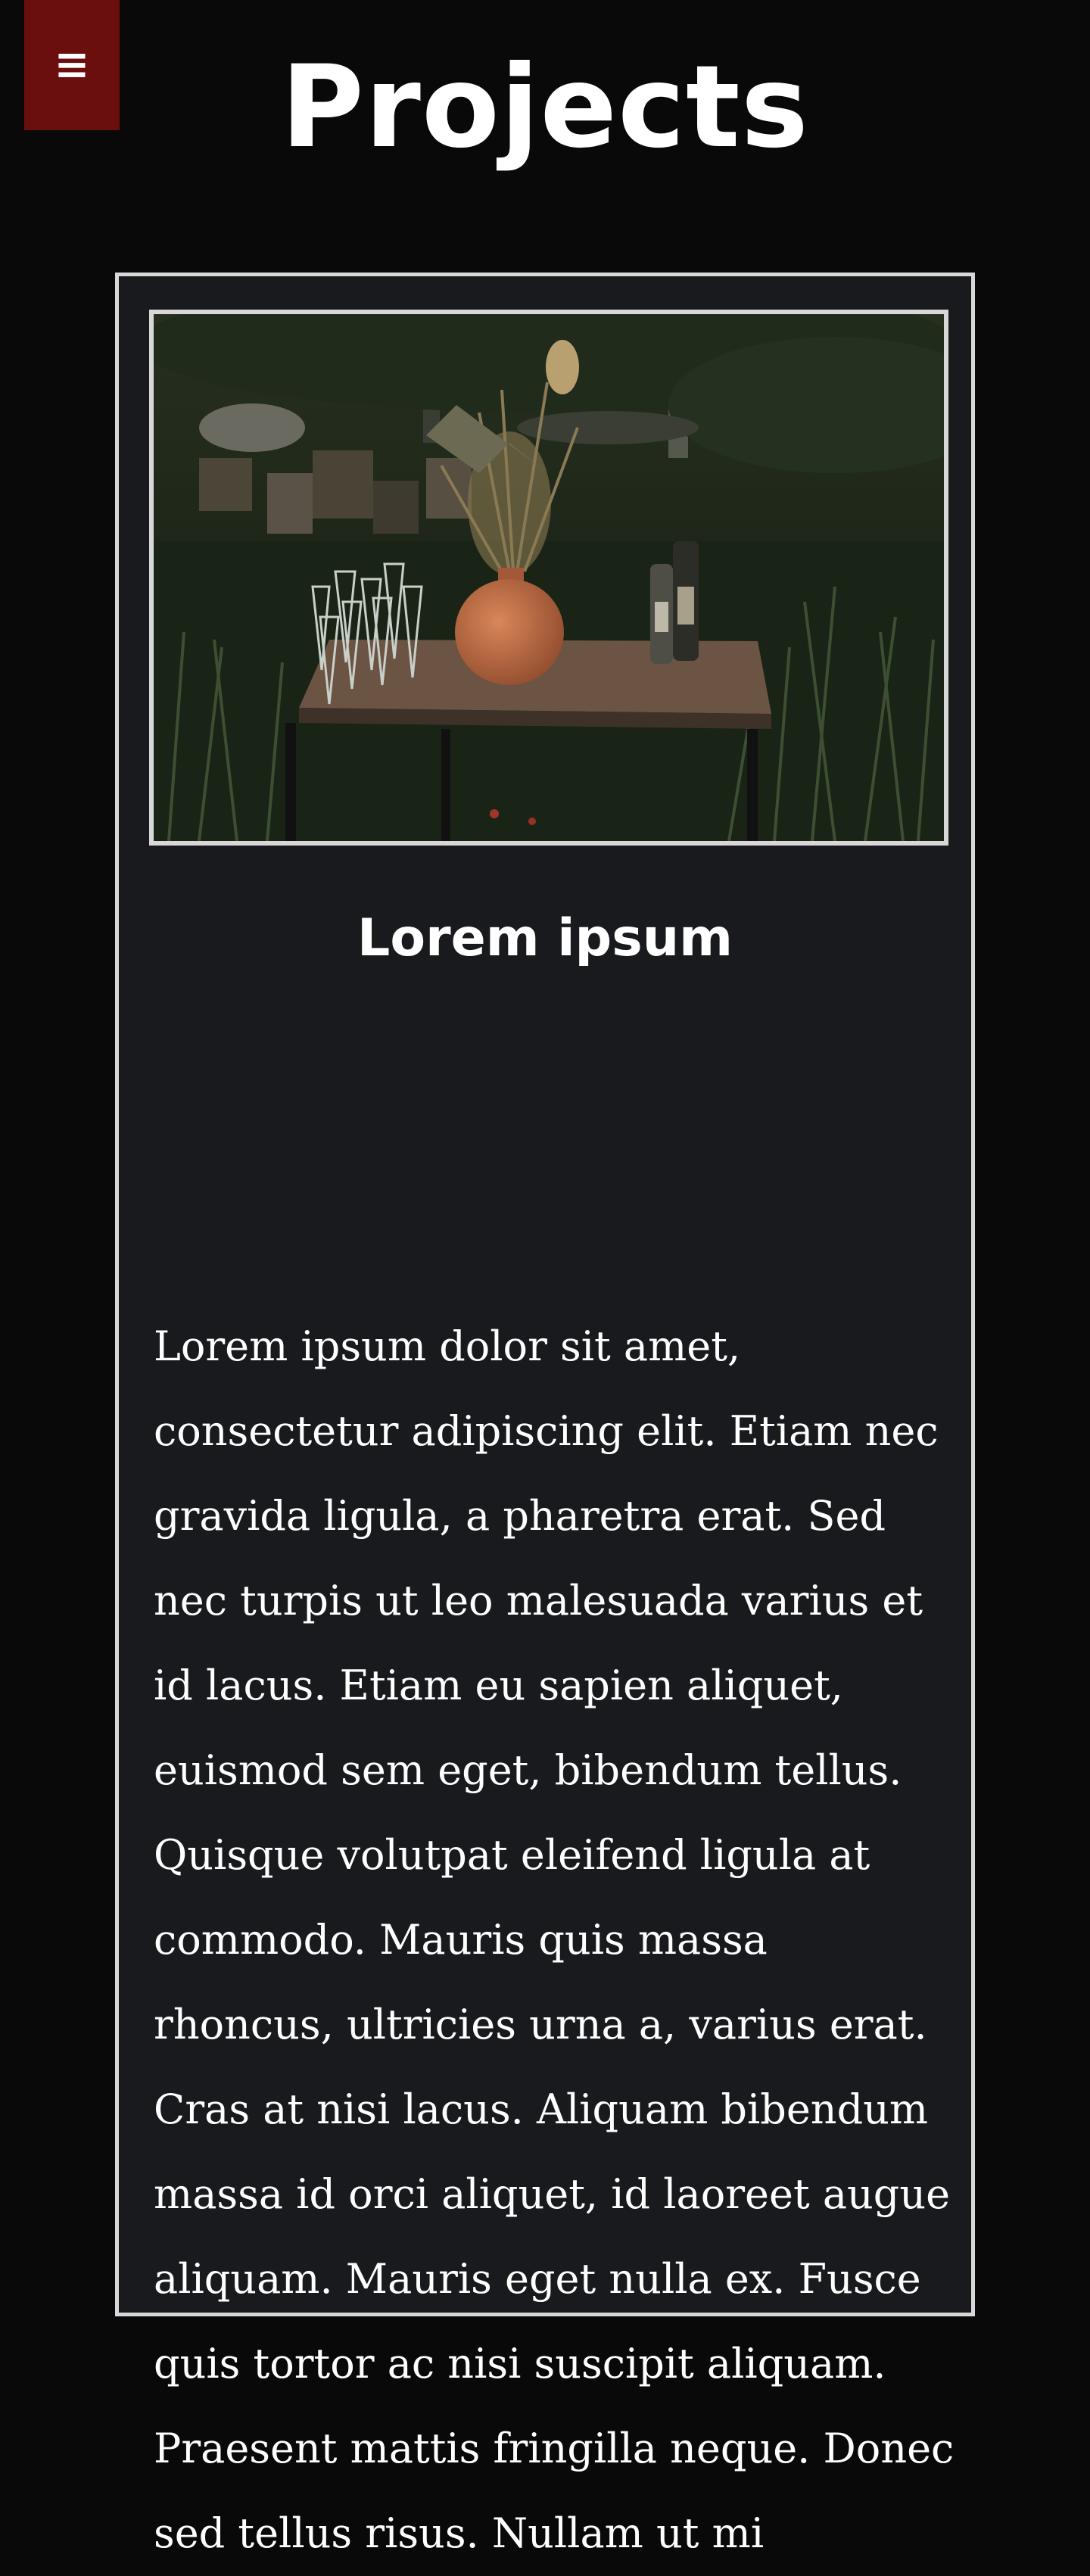 This screenshot has width=1090, height=2576. I want to click on garden-table-photo, so click(549, 577).